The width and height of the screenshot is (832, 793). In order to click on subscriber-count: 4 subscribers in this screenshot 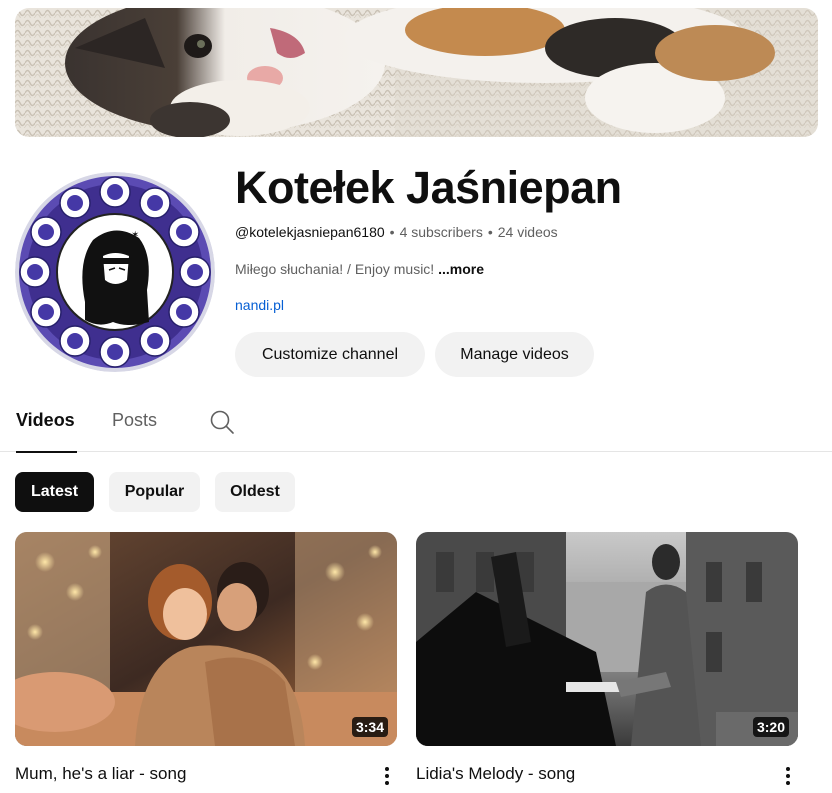, I will do `click(441, 232)`.